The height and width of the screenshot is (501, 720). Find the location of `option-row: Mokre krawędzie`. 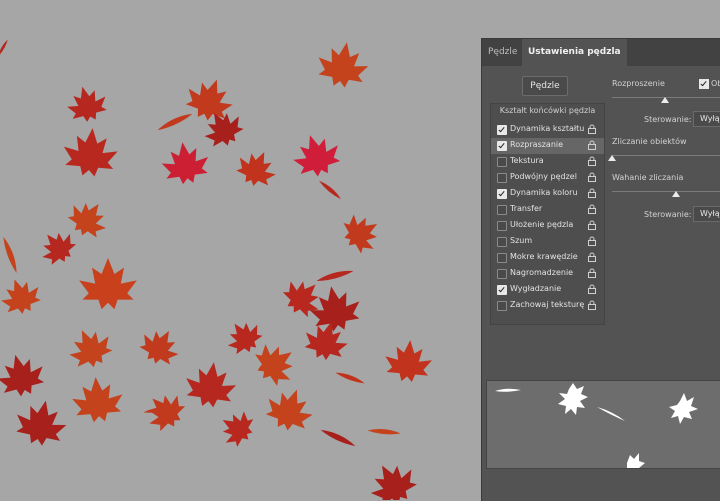

option-row: Mokre krawędzie is located at coordinates (547, 258).